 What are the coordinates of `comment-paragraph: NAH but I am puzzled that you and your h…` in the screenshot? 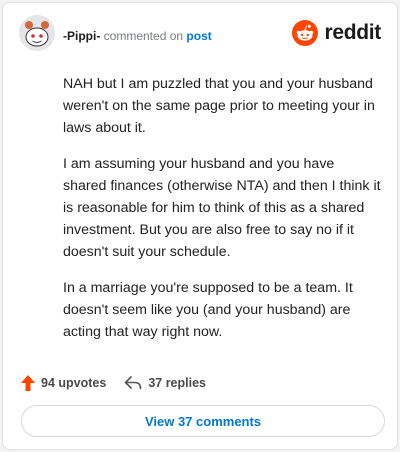 It's located at (219, 106).